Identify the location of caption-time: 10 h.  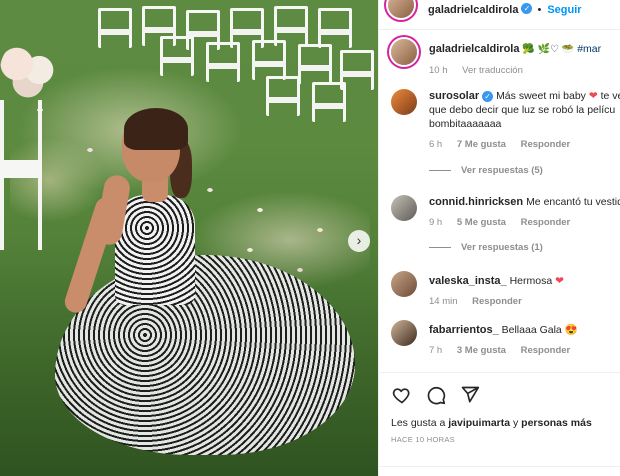
(438, 70).